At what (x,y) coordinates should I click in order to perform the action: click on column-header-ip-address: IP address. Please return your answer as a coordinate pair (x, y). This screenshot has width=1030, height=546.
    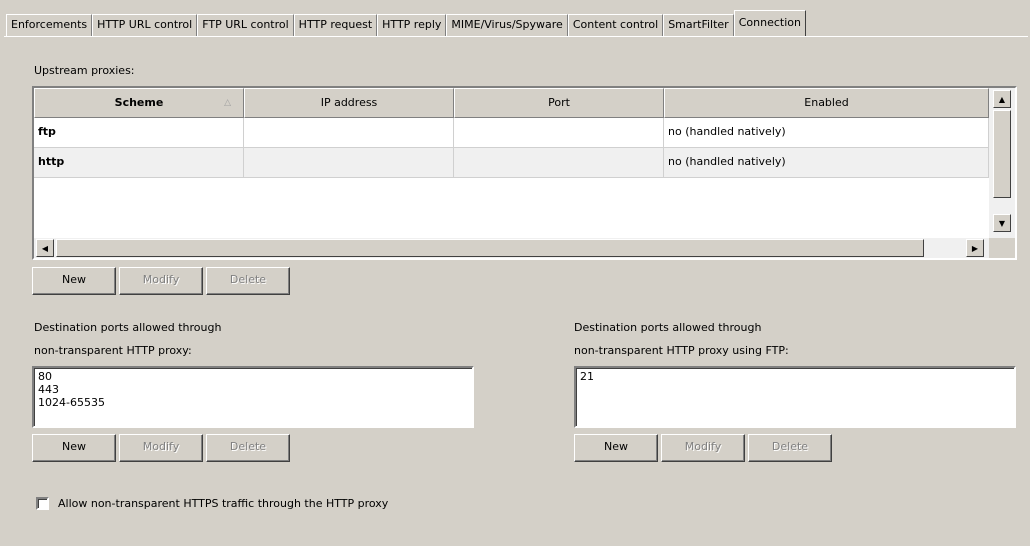
    Looking at the image, I should click on (349, 103).